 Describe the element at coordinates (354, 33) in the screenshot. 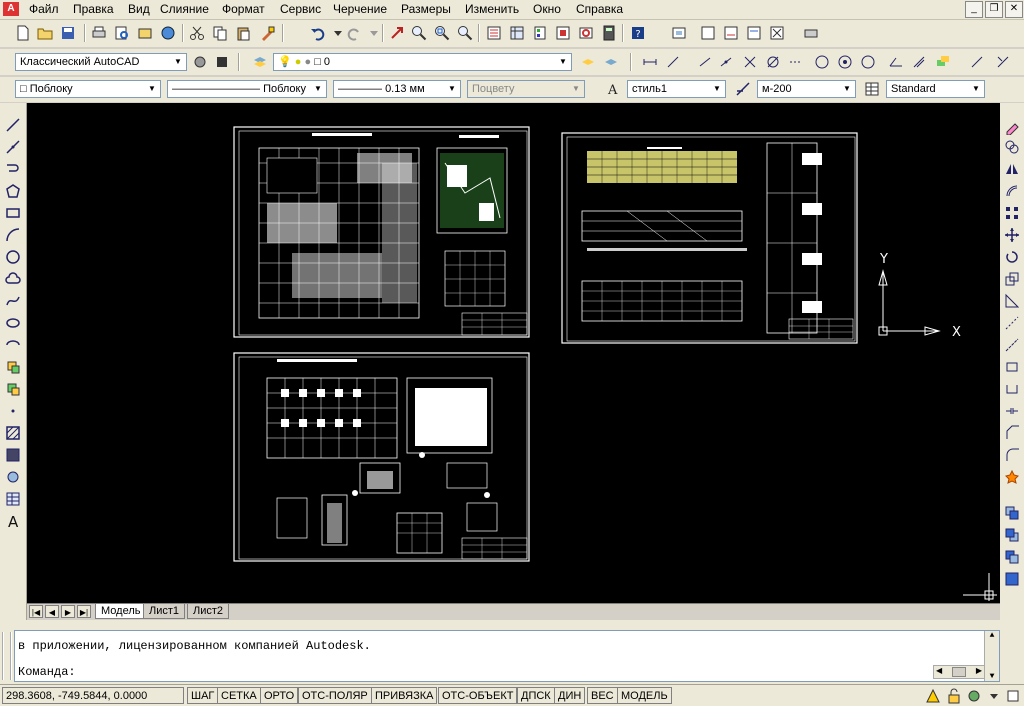

I see `redo-icon` at that location.